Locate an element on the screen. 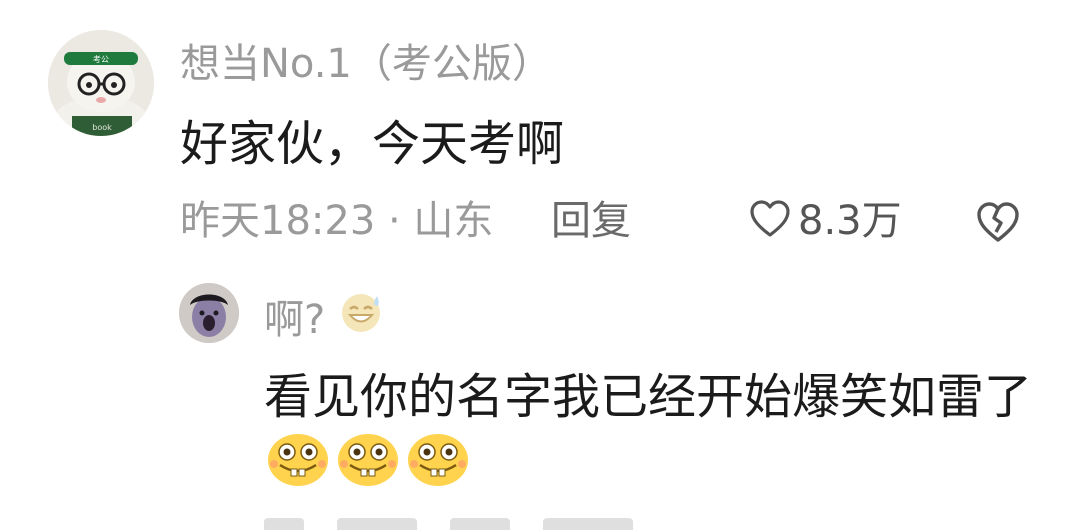 Image resolution: width=1078 pixels, height=530 pixels. broken-heart-icon is located at coordinates (998, 222).